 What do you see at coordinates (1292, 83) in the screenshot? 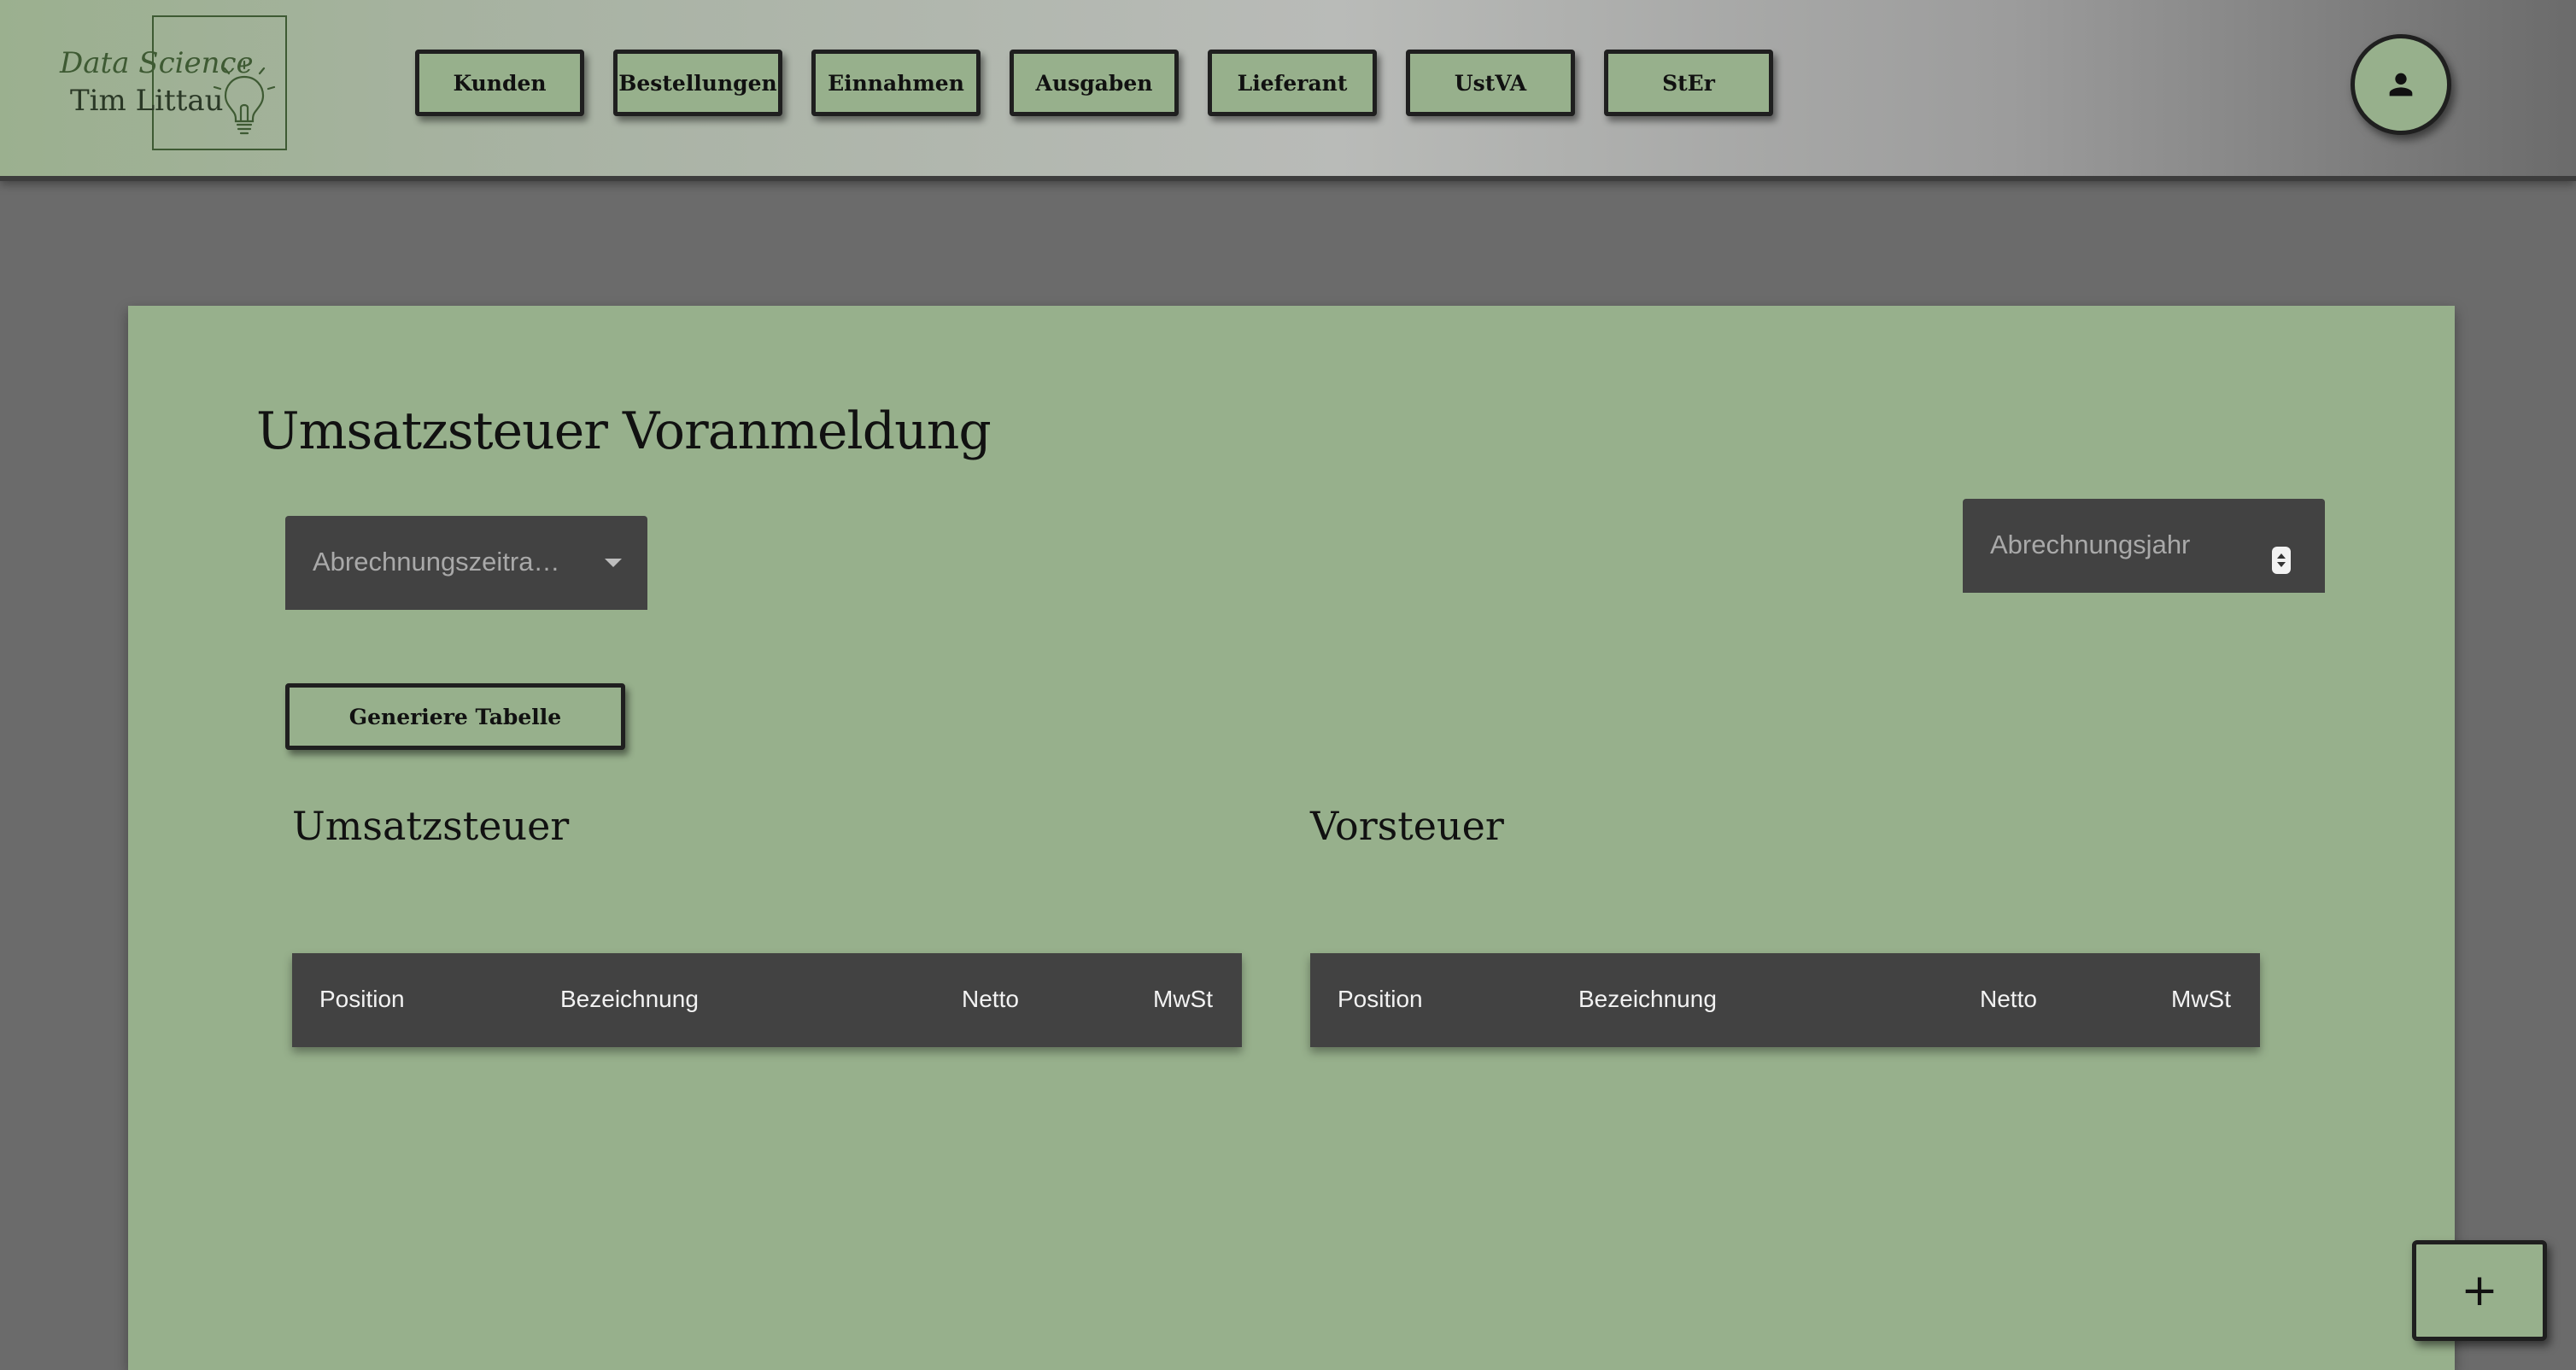
I see `nav-lieferant-button: Lieferant` at bounding box center [1292, 83].